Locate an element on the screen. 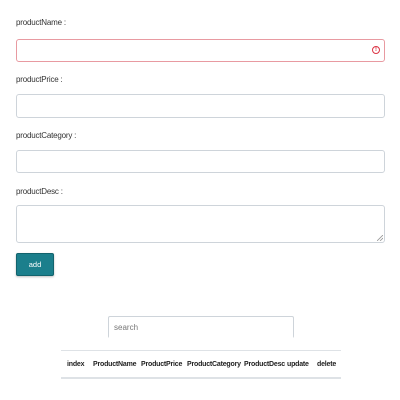 Image resolution: width=400 pixels, height=400 pixels. product-name-label: productName : is located at coordinates (41, 22).